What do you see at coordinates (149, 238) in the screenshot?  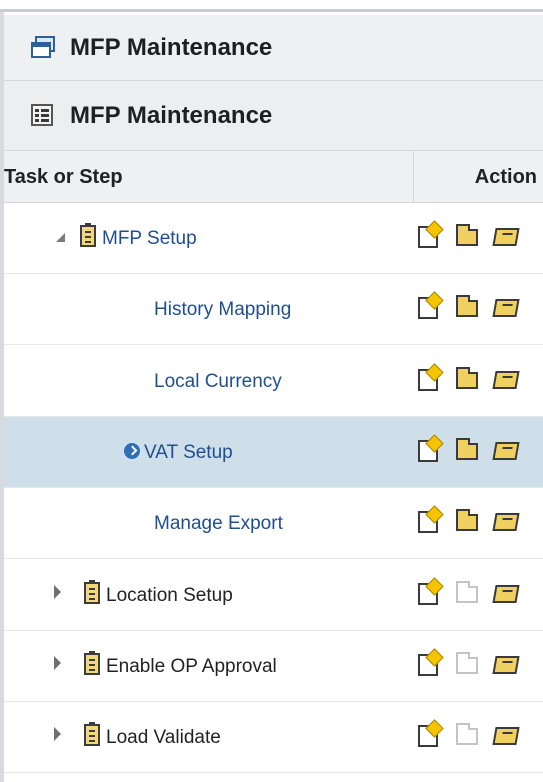 I see `task-label: MFP Setup` at bounding box center [149, 238].